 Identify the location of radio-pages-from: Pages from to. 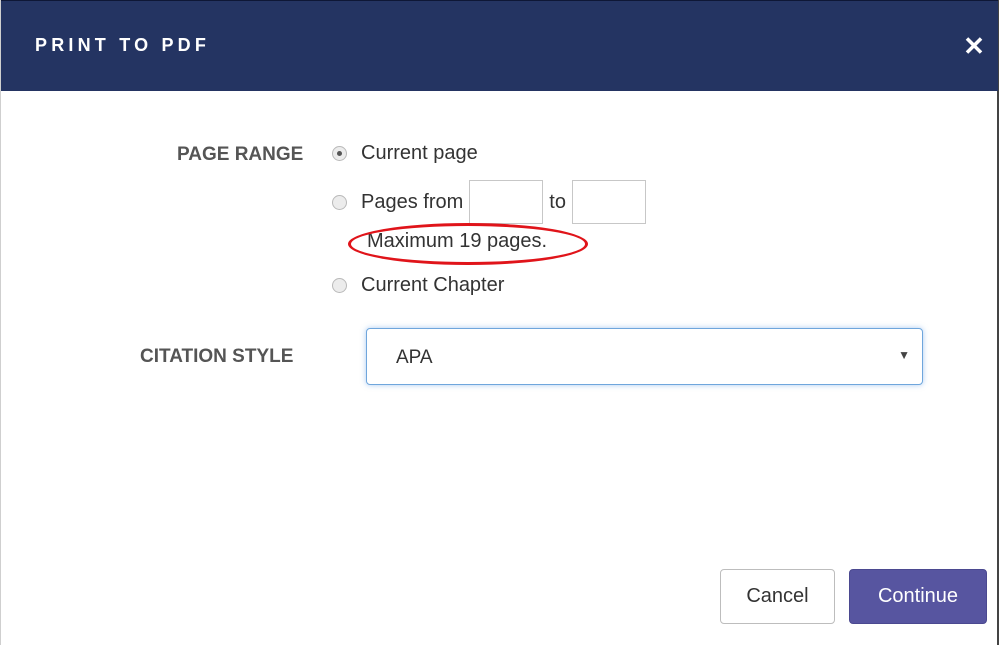
(489, 202).